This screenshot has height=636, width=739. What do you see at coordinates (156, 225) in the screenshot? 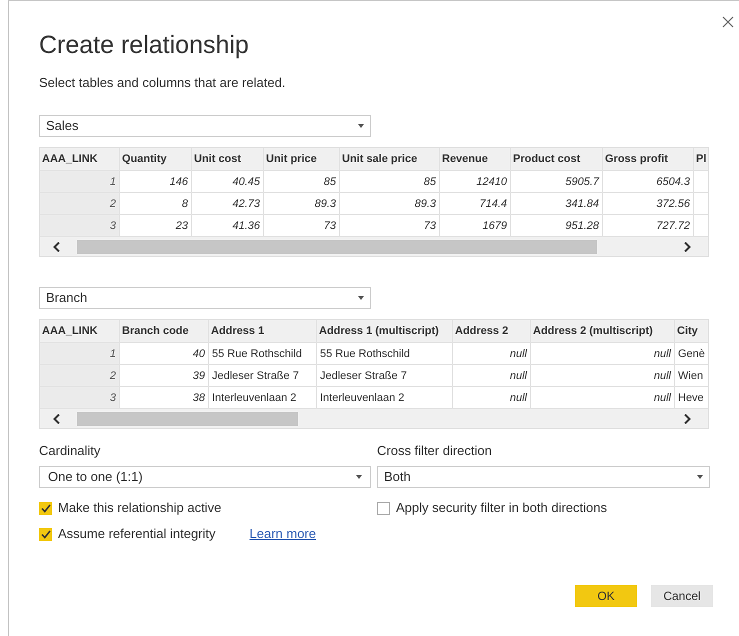
I see `table-cell: 23` at bounding box center [156, 225].